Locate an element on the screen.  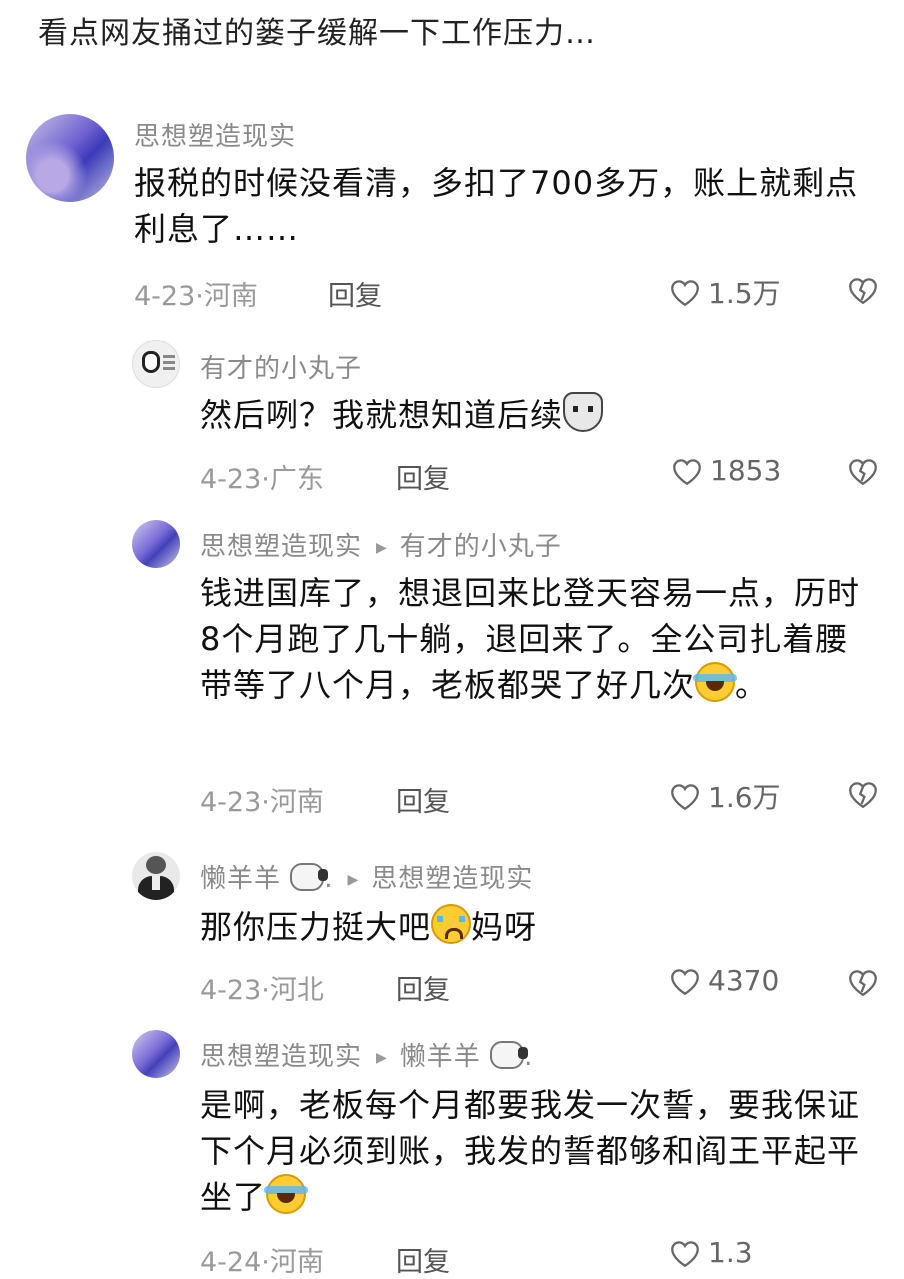
like-button: 1.6万 is located at coordinates (724, 796).